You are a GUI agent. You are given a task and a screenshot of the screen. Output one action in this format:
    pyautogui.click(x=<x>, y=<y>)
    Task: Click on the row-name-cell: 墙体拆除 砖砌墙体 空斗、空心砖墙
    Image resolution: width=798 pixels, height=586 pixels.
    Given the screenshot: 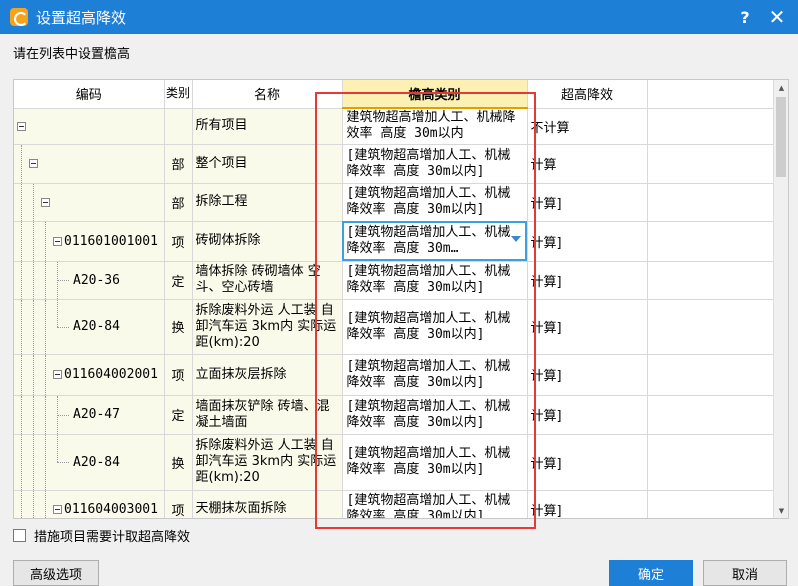 What is the action you would take?
    pyautogui.click(x=267, y=280)
    